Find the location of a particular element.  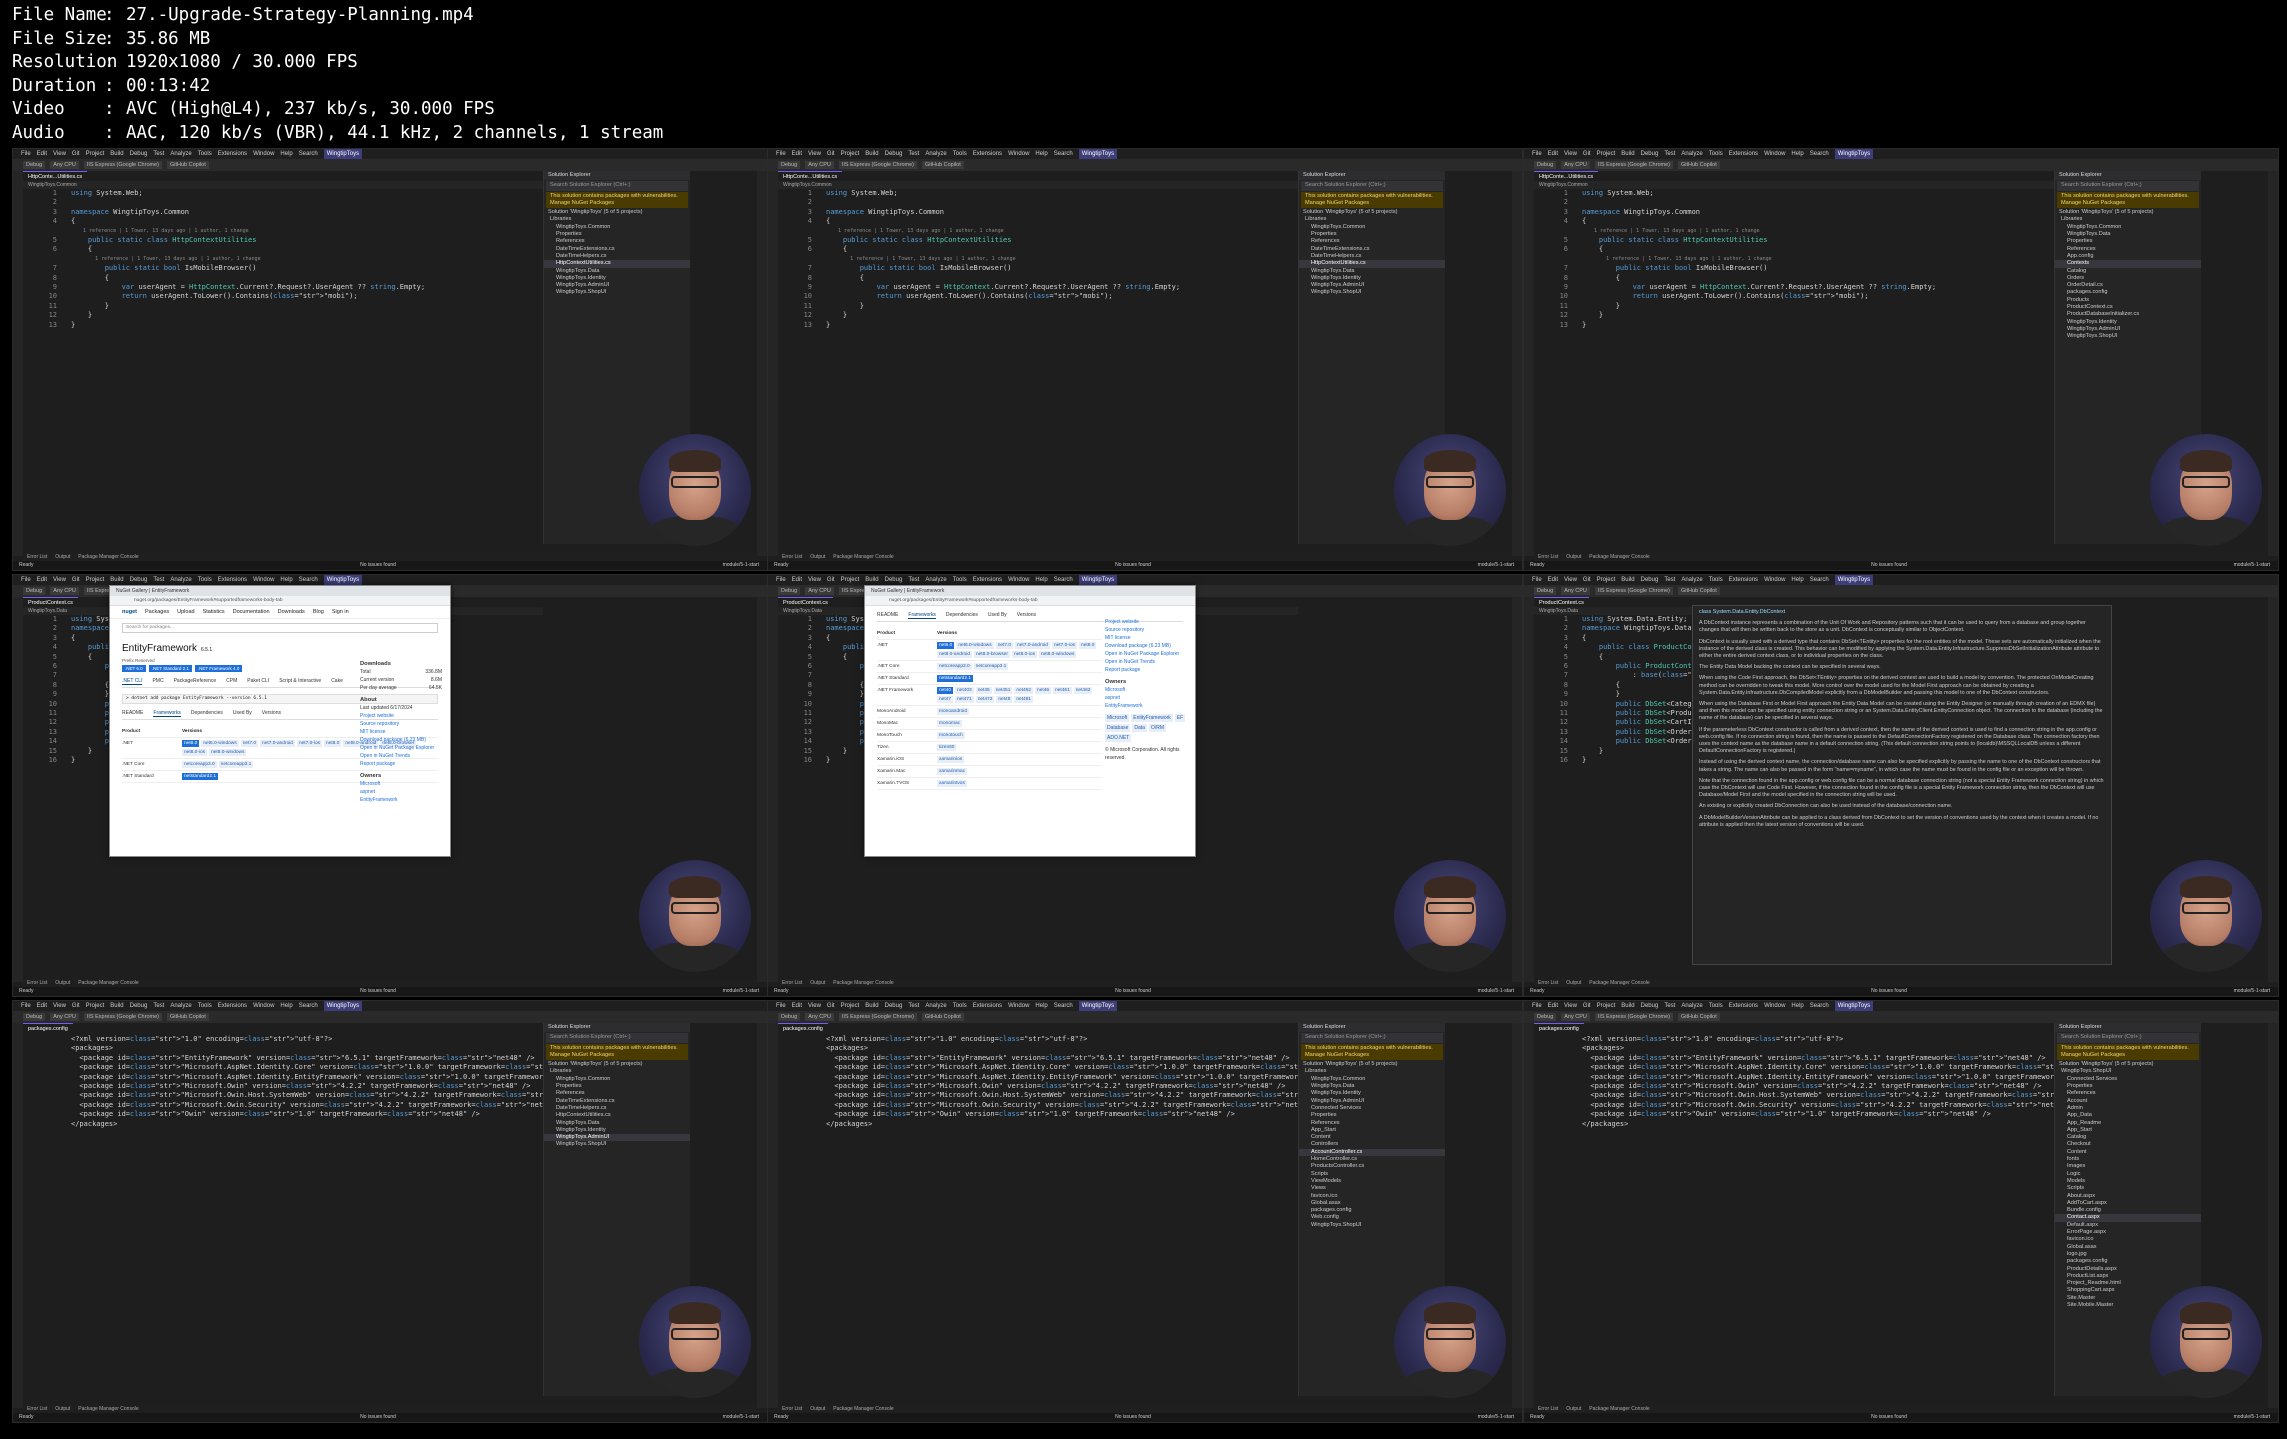

solution-tree-item: HttpContextUtilities.cs is located at coordinates (617, 264).